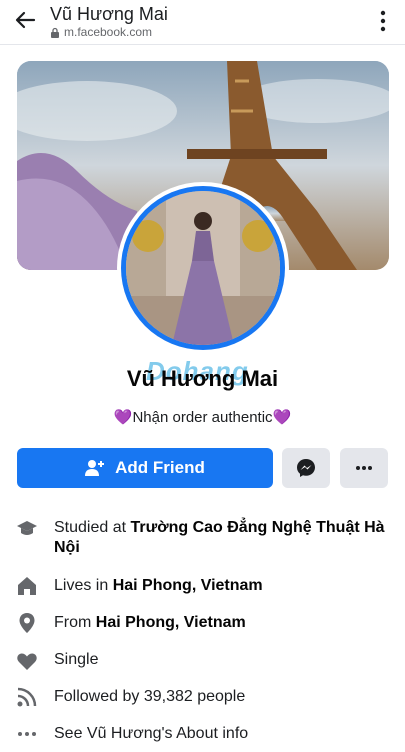 The image size is (405, 752). I want to click on url-display: m.facebook.com, so click(101, 32).